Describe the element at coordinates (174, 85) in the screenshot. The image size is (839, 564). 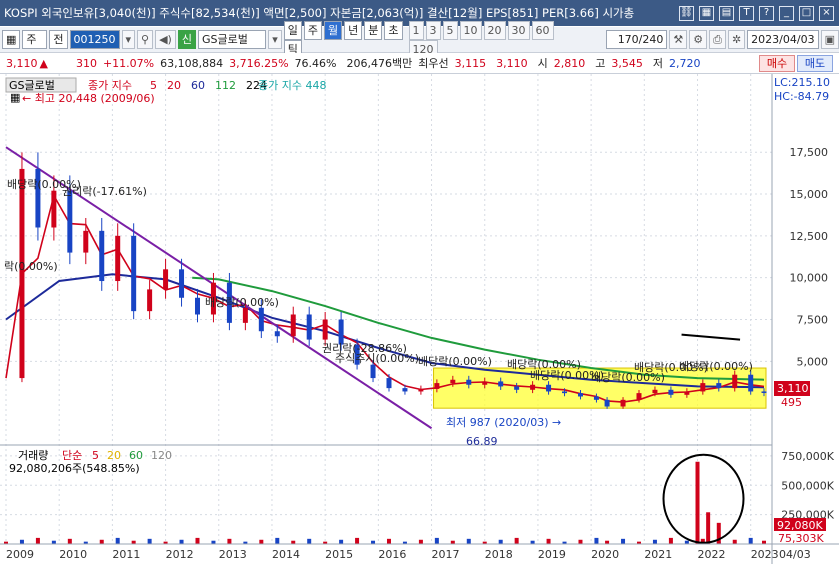
I see `legend-ma-20: 20` at that location.